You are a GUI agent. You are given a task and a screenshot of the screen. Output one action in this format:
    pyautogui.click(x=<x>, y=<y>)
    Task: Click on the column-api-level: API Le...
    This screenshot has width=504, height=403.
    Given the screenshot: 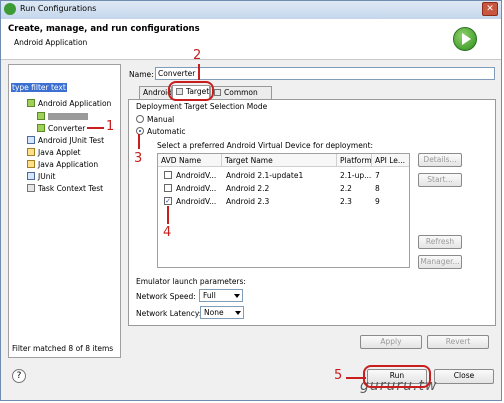 What is the action you would take?
    pyautogui.click(x=390, y=160)
    